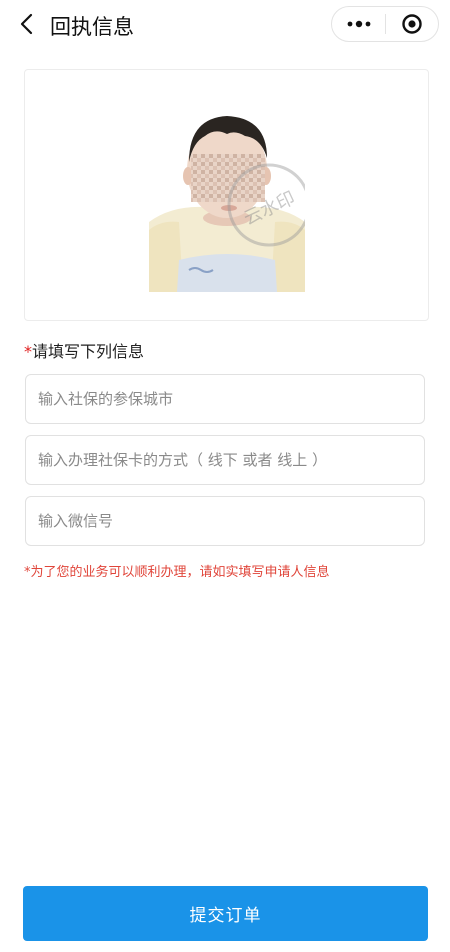 The width and height of the screenshot is (450, 952). I want to click on method-input, so click(225, 460).